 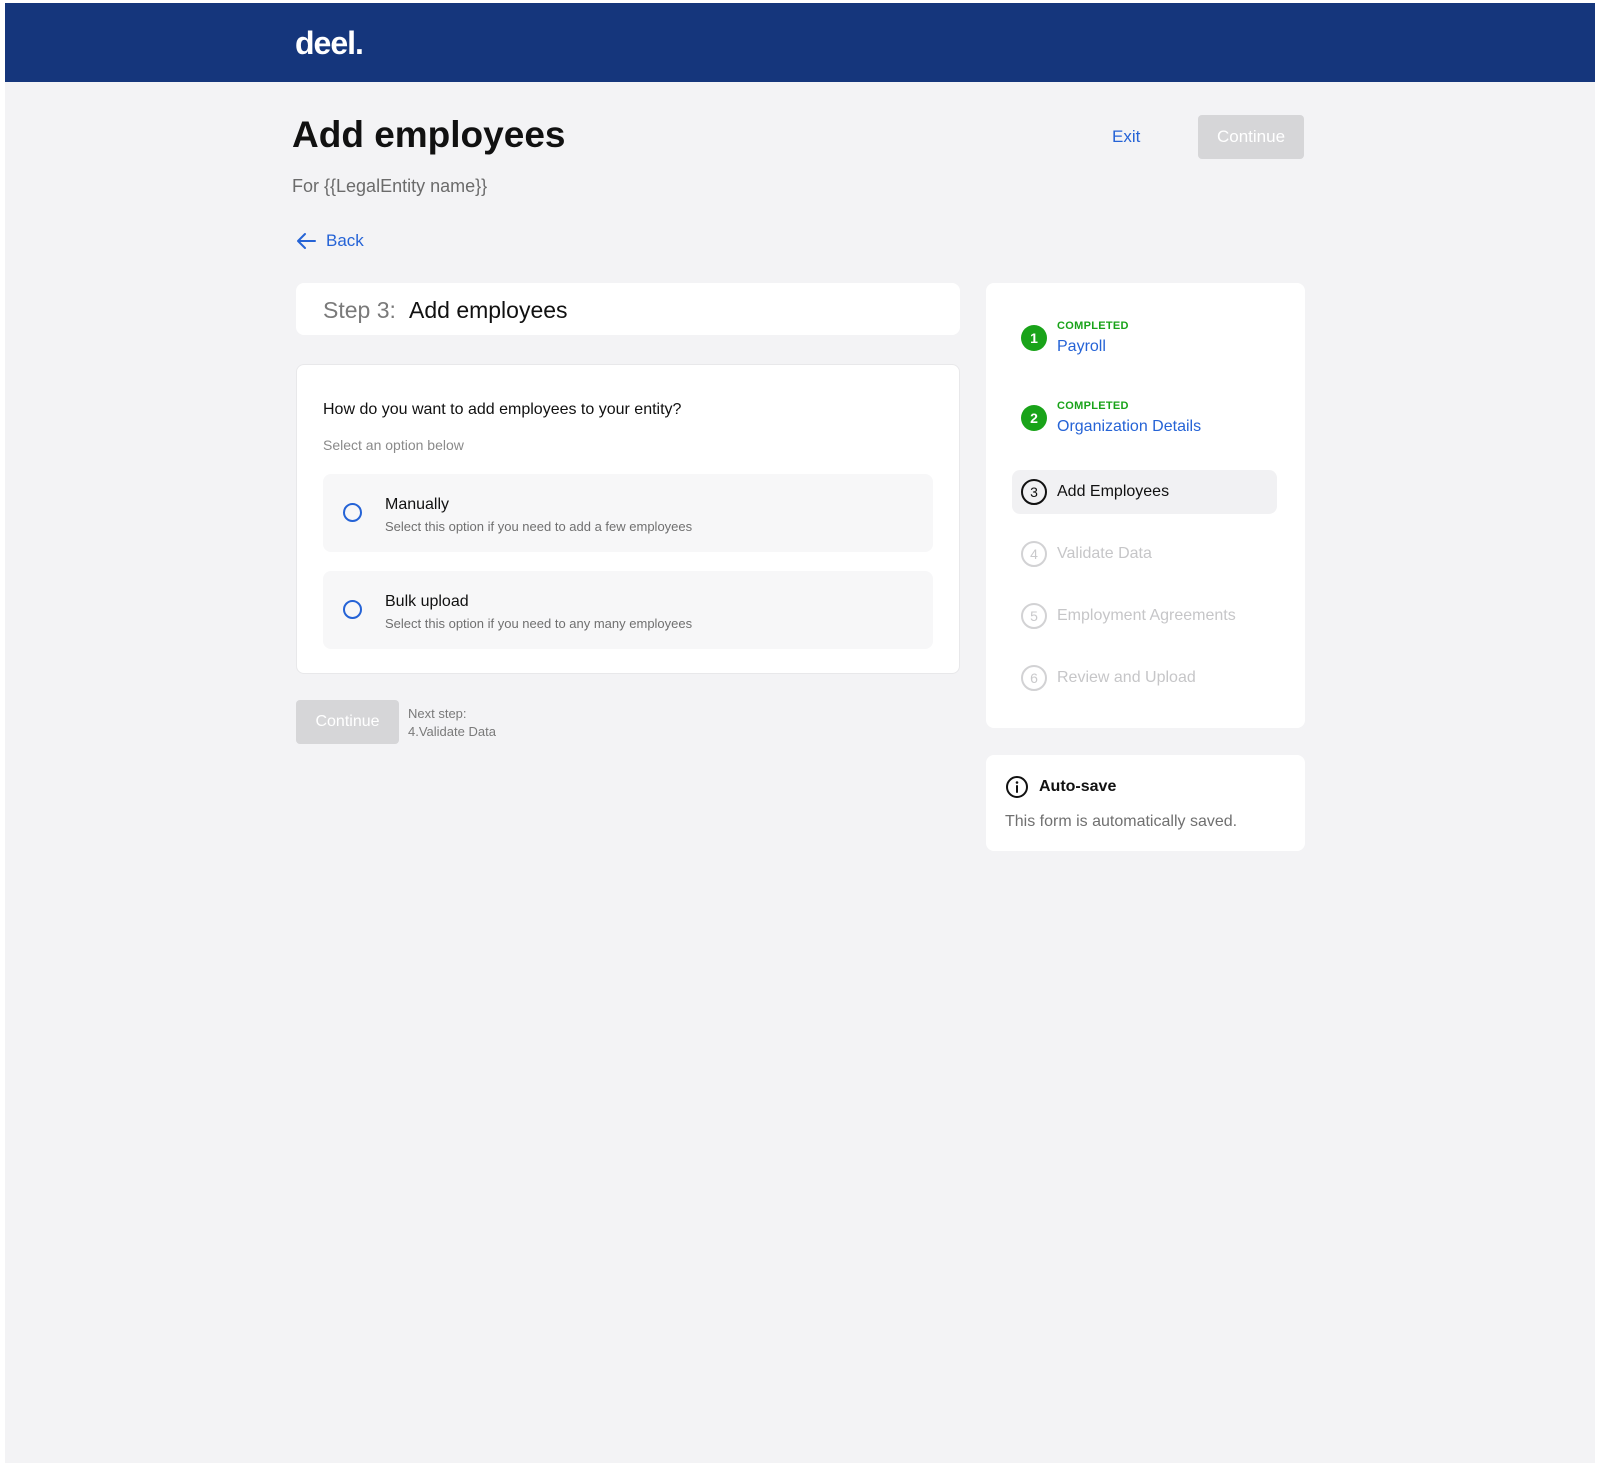 What do you see at coordinates (1126, 677) in the screenshot?
I see `step-name: Review and Upload` at bounding box center [1126, 677].